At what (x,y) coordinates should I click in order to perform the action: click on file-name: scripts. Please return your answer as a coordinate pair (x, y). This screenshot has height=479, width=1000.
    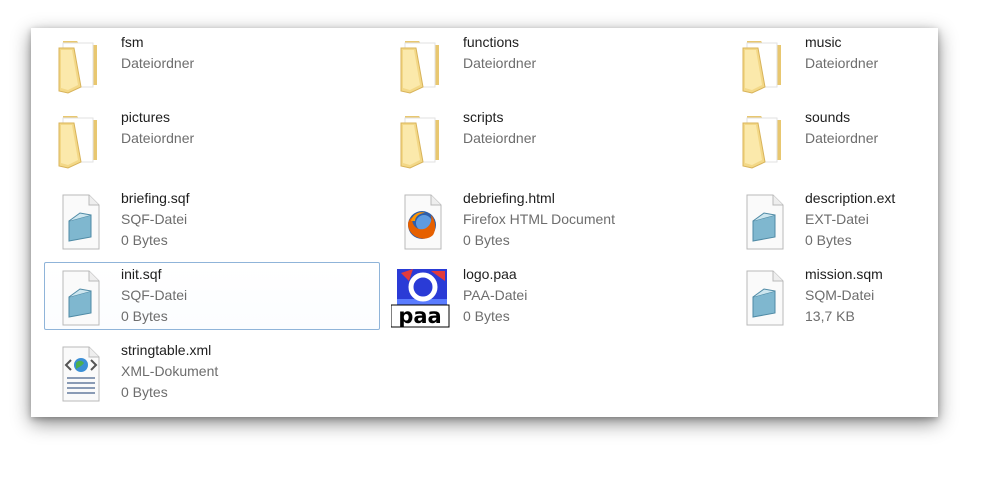
    Looking at the image, I should click on (483, 117).